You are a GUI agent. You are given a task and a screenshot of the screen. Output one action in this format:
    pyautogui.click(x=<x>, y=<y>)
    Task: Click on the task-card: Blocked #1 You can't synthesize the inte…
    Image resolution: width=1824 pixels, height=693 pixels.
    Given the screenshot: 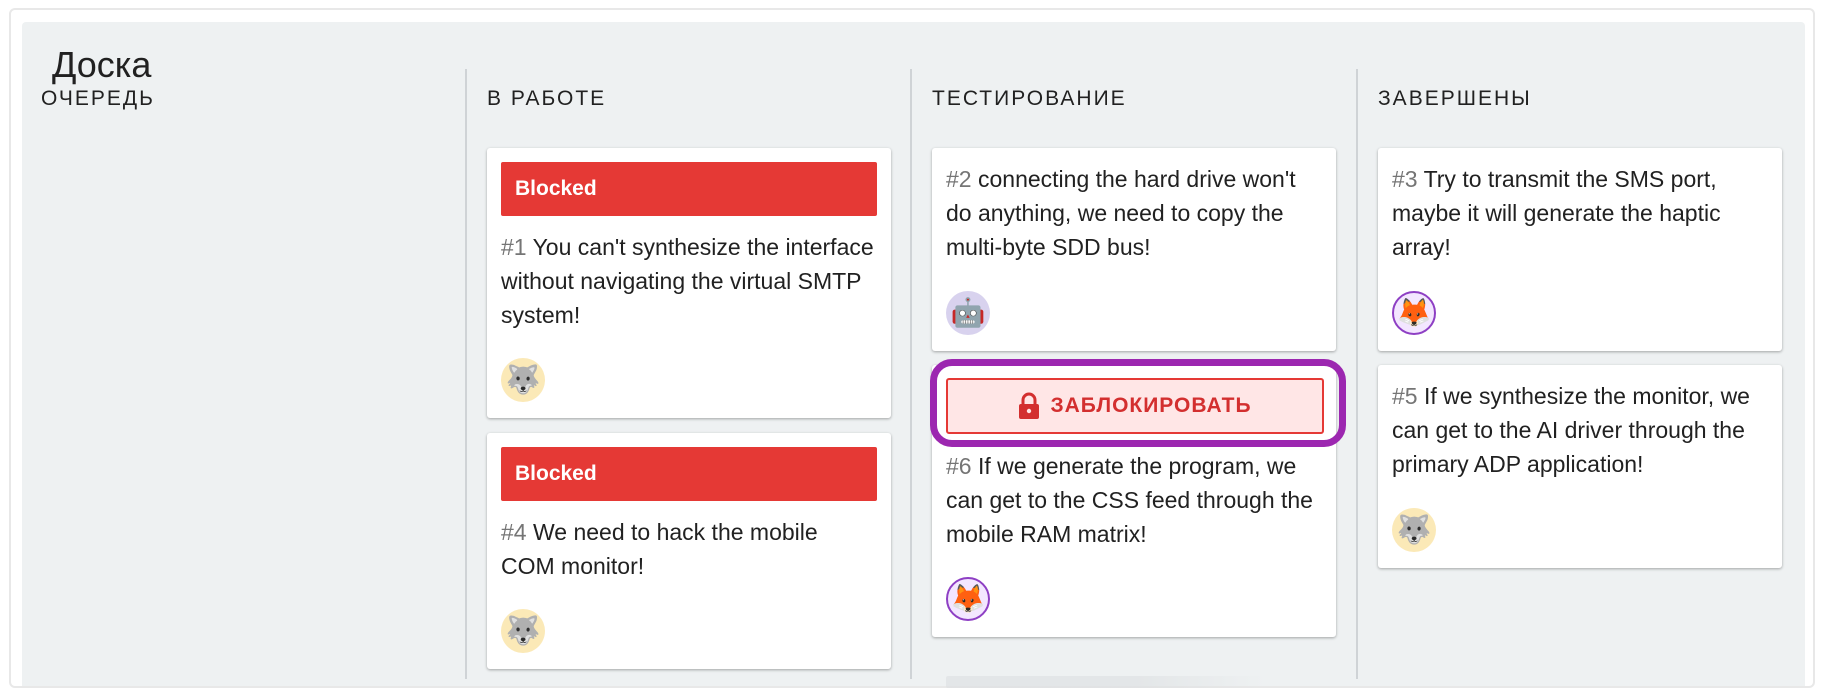 What is the action you would take?
    pyautogui.click(x=689, y=283)
    